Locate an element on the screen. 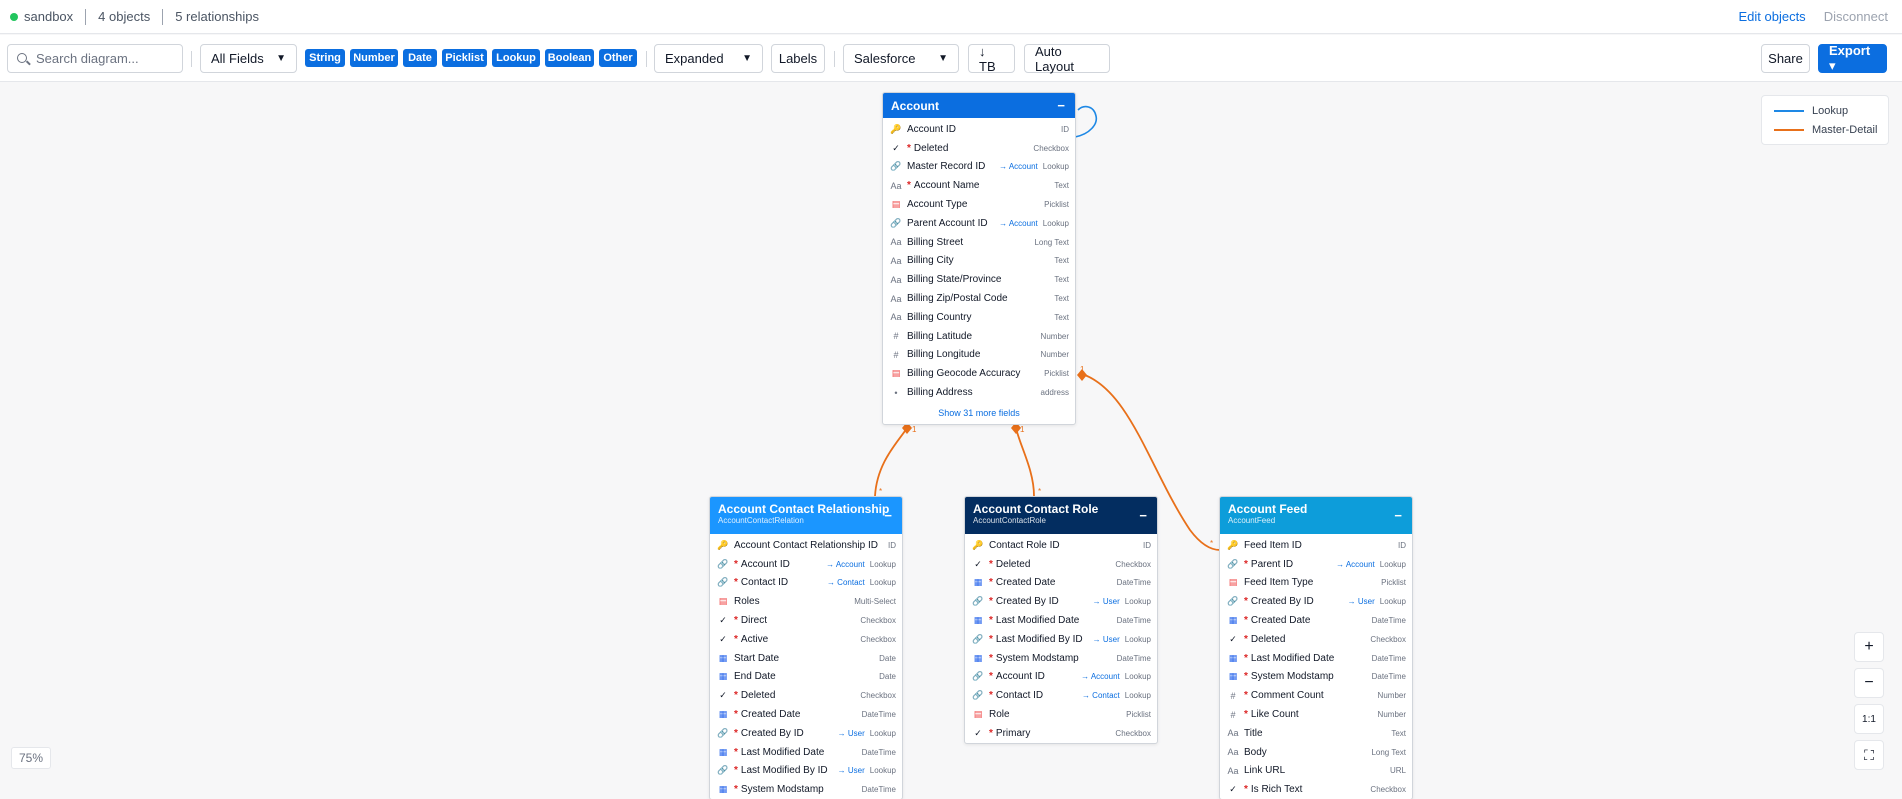 The width and height of the screenshot is (1902, 799). chip-boolean: Boolean is located at coordinates (569, 58).